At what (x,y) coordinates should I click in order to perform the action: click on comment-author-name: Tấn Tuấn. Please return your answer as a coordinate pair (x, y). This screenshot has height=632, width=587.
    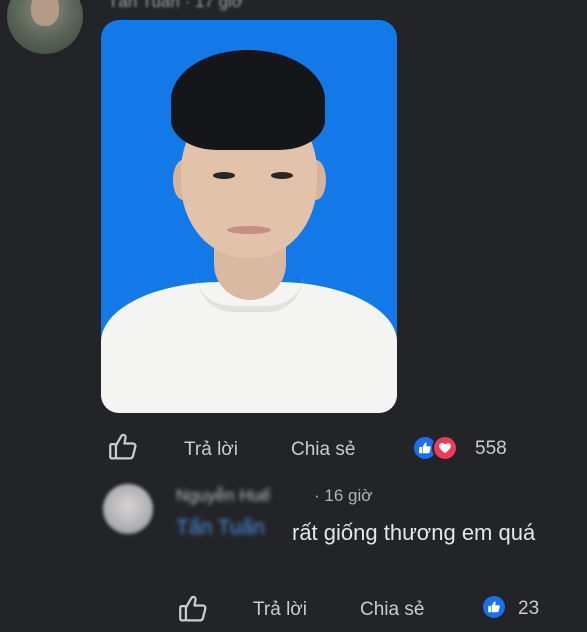
    Looking at the image, I should click on (144, 5).